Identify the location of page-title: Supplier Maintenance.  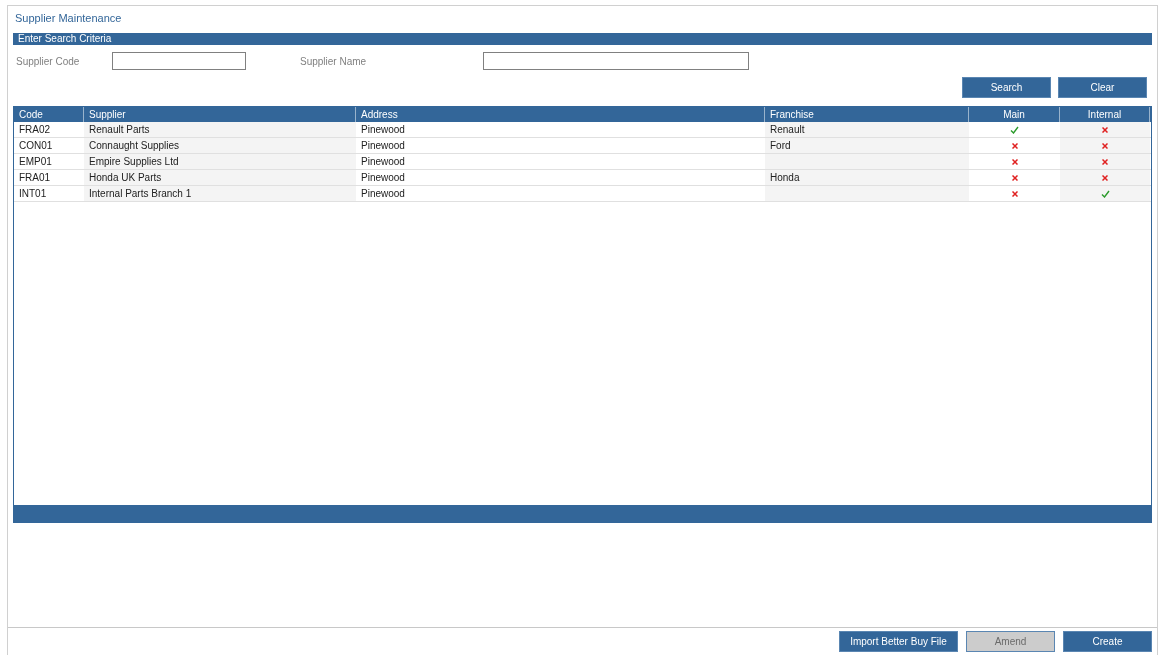
(68, 18).